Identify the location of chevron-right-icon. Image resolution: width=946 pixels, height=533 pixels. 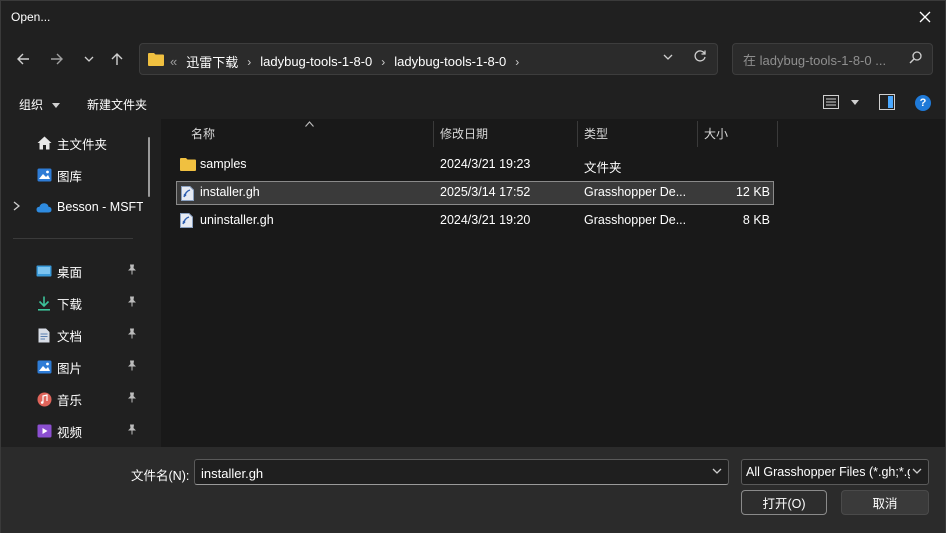
(17, 207).